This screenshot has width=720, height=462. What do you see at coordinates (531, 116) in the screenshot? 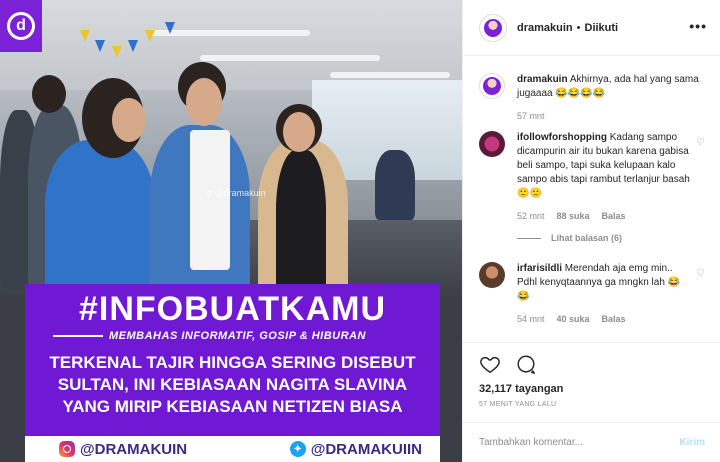
I see `comment-time: 57 mnt` at bounding box center [531, 116].